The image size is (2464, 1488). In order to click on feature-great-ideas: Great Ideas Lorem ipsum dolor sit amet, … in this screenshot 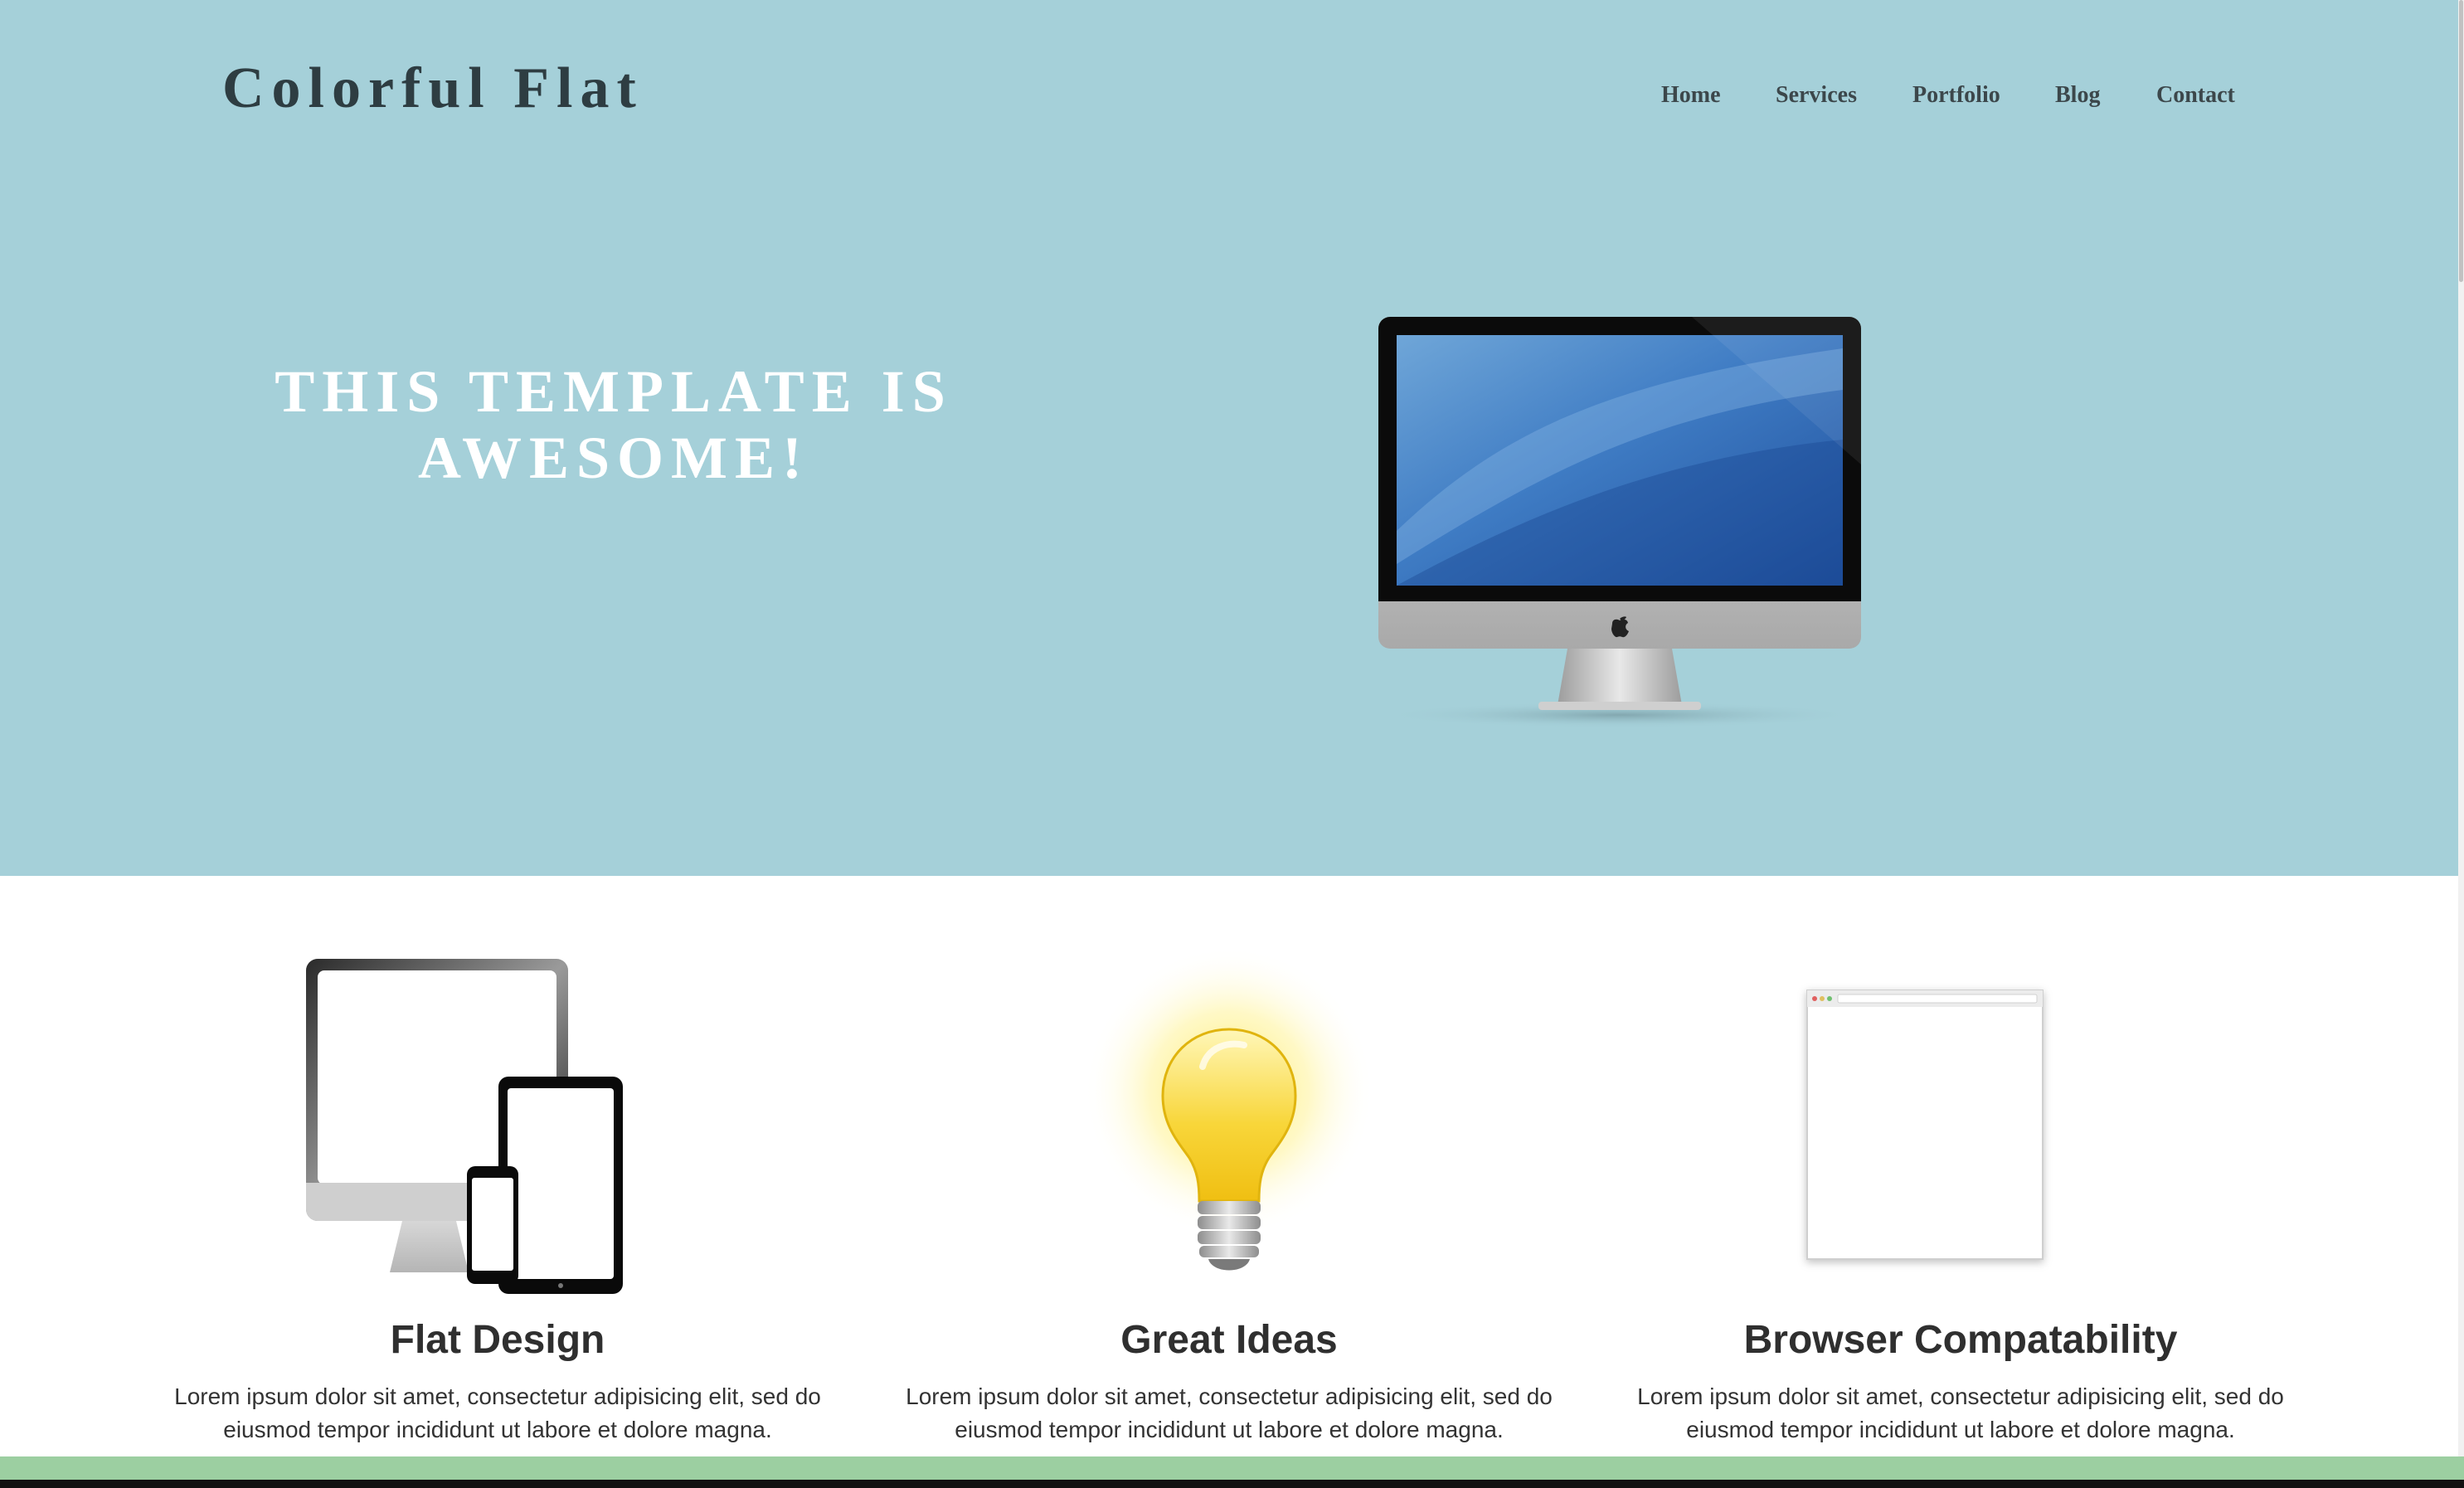, I will do `click(1229, 1166)`.